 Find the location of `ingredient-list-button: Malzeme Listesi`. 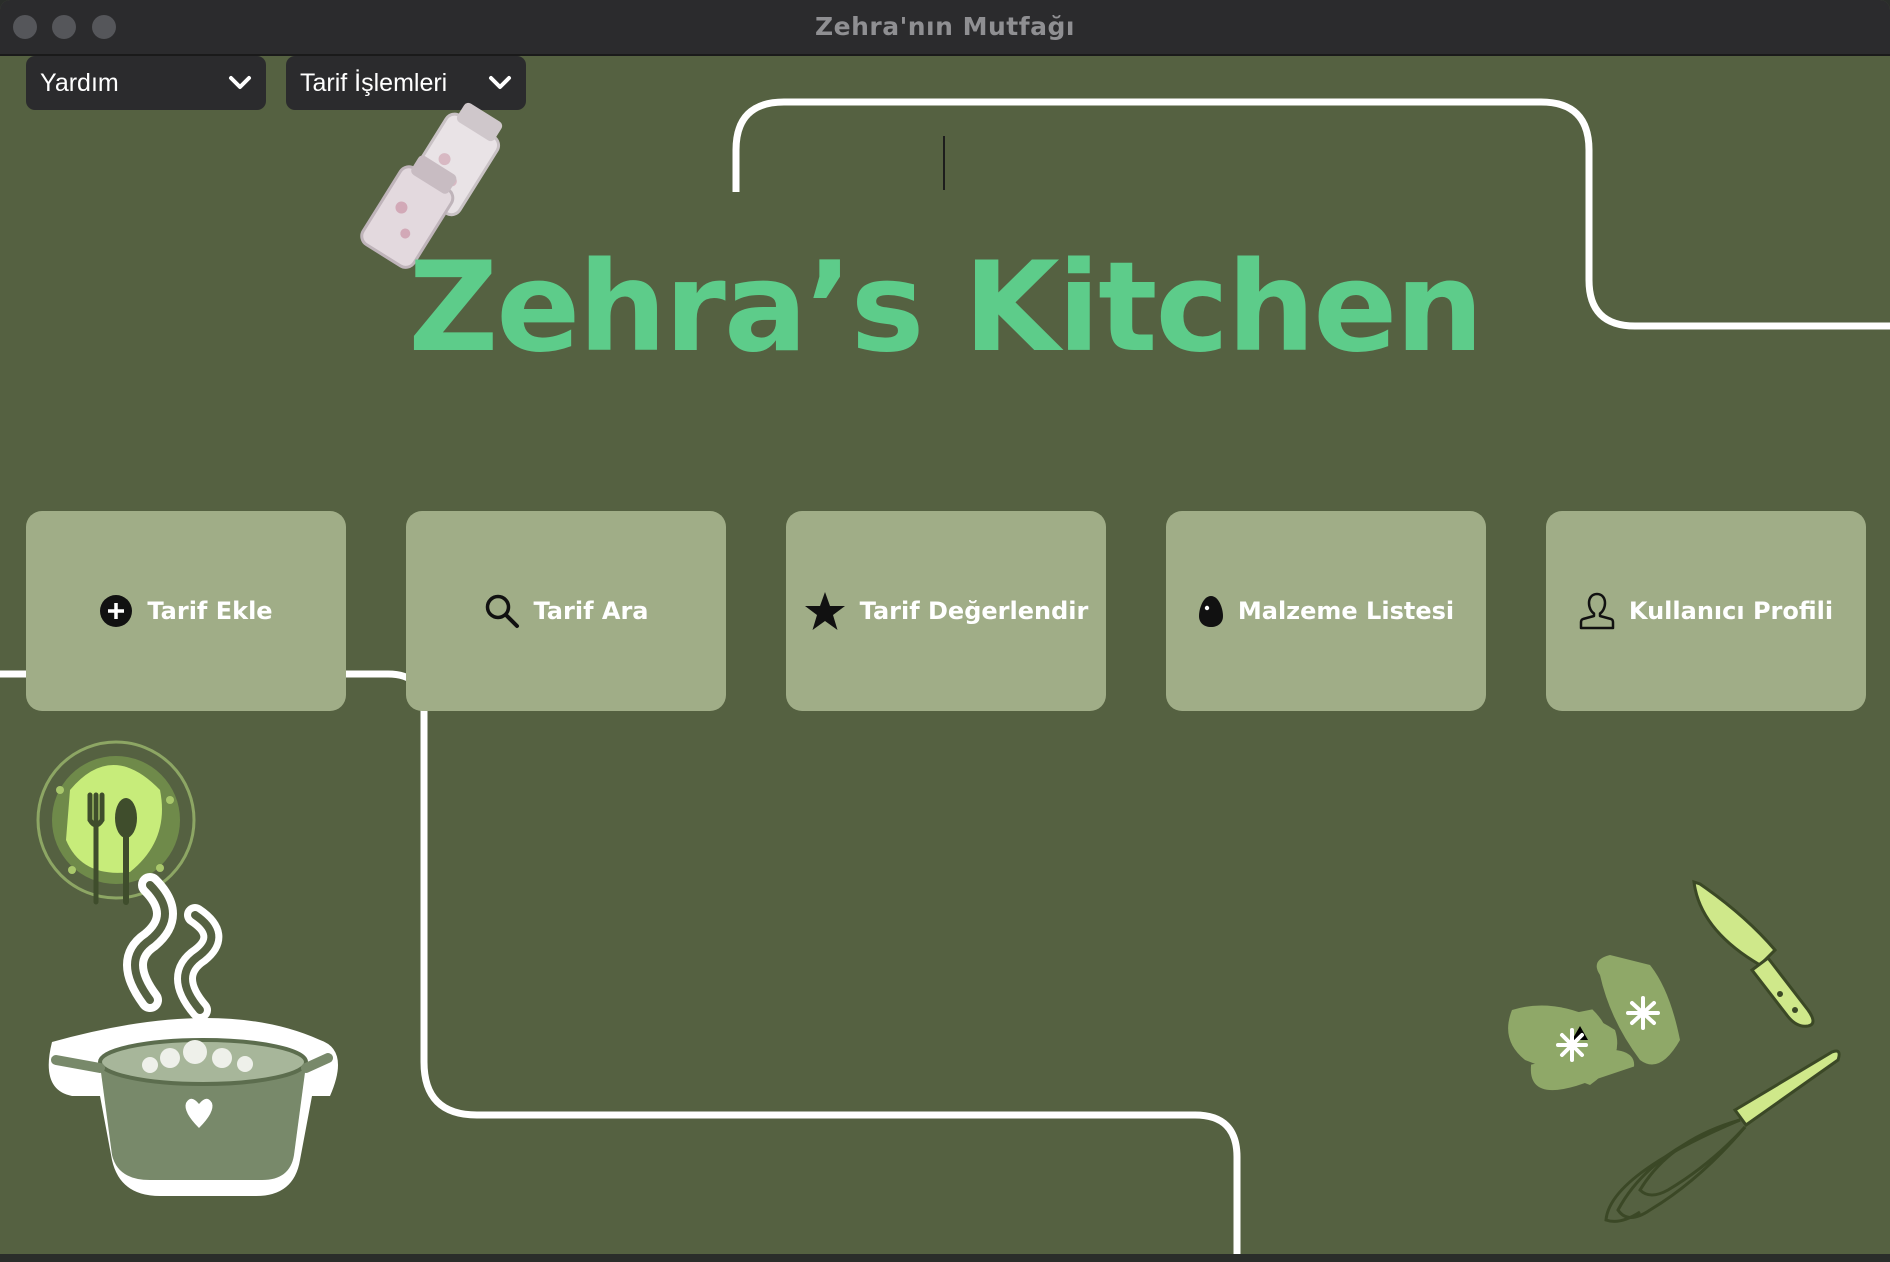

ingredient-list-button: Malzeme Listesi is located at coordinates (1326, 611).